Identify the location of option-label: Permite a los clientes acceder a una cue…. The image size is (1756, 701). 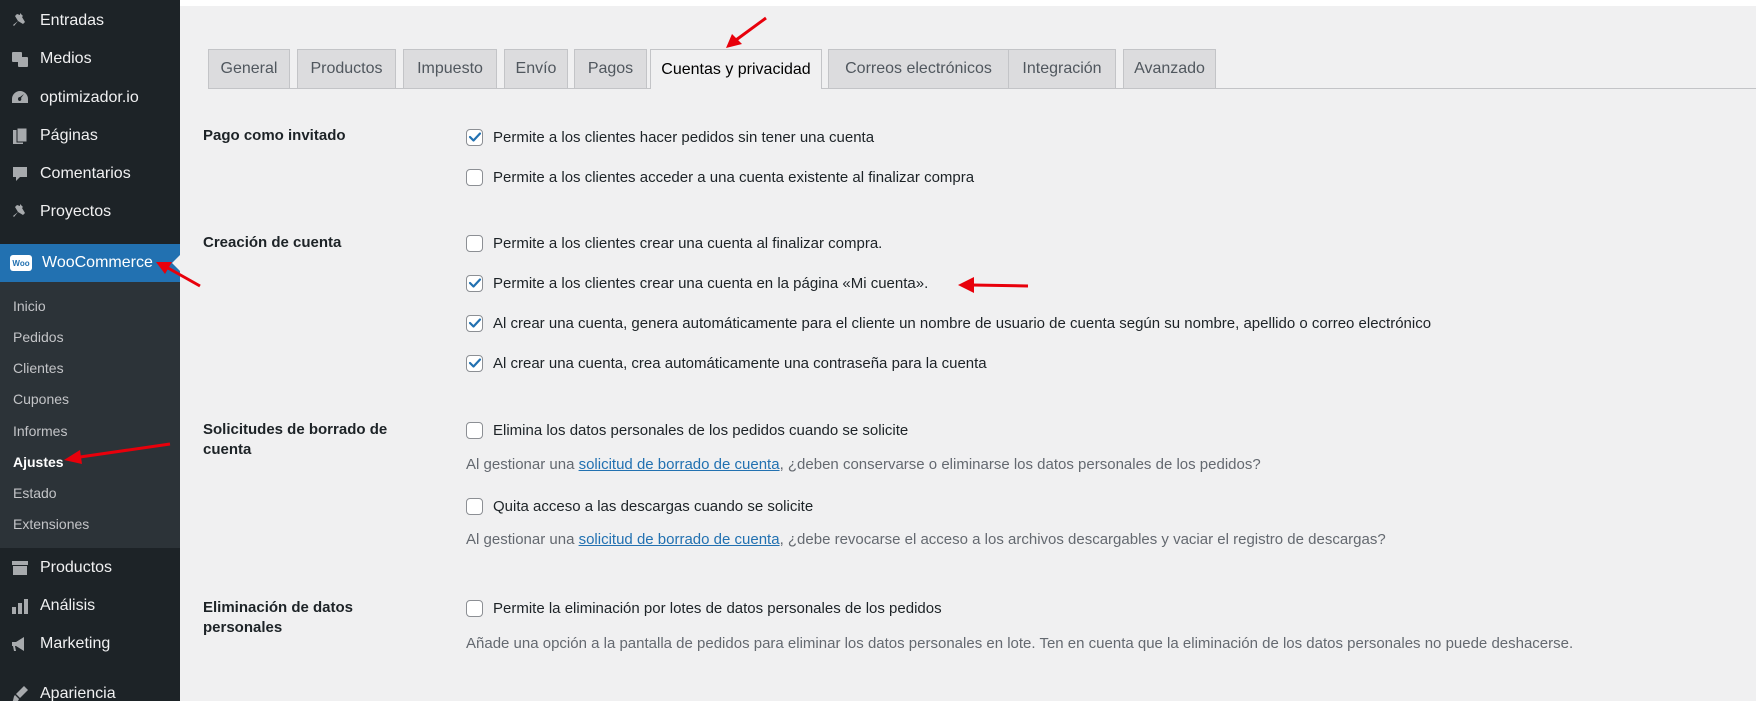
(734, 177).